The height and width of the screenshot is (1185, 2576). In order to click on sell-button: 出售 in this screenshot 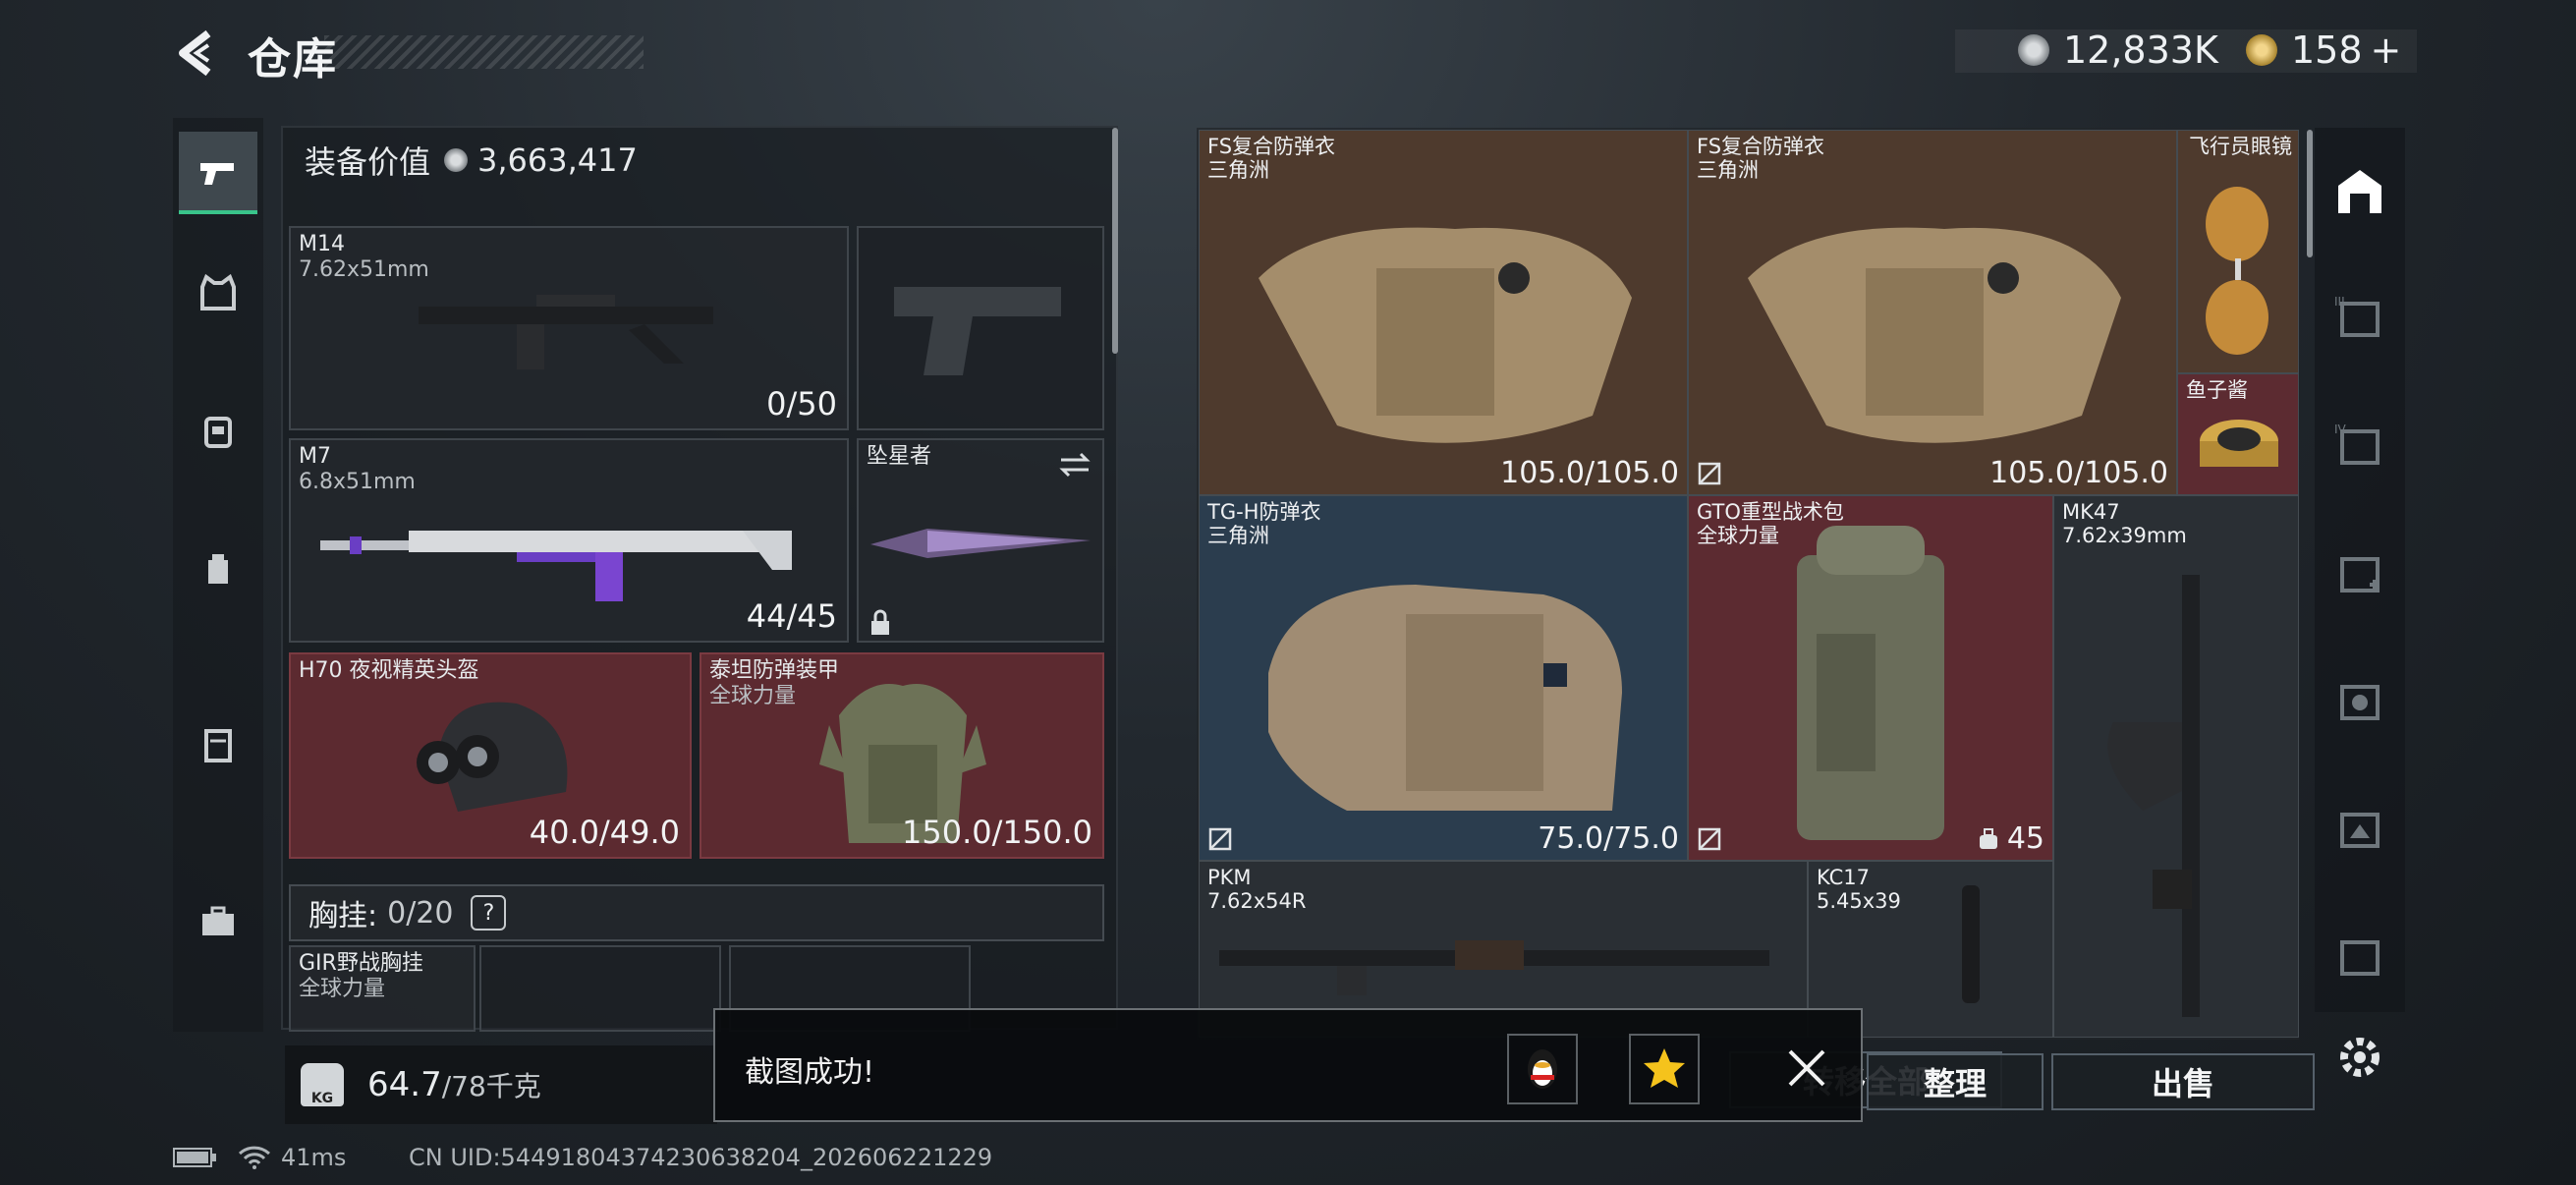, I will do `click(2183, 1081)`.